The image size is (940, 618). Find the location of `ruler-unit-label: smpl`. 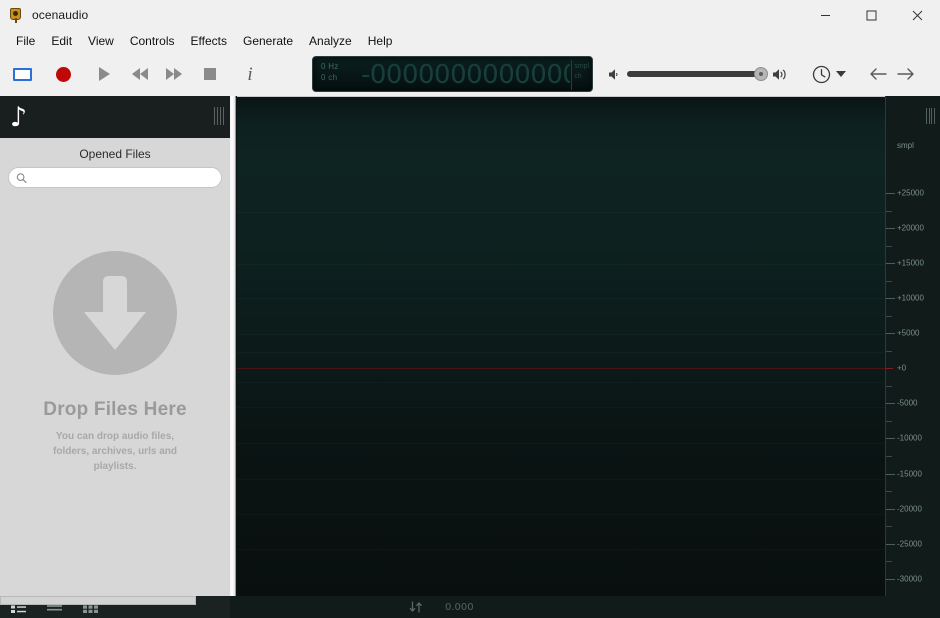

ruler-unit-label: smpl is located at coordinates (905, 145).